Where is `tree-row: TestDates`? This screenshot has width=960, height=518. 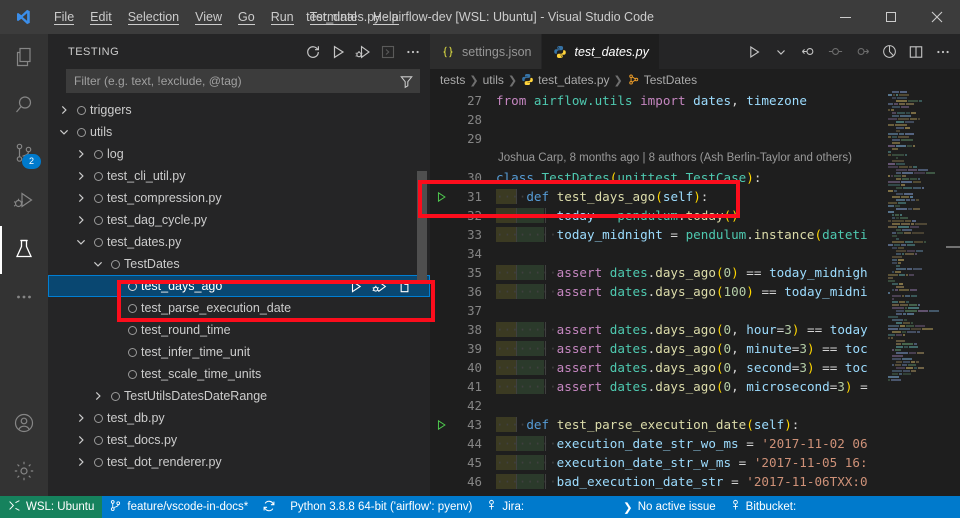 tree-row: TestDates is located at coordinates (239, 264).